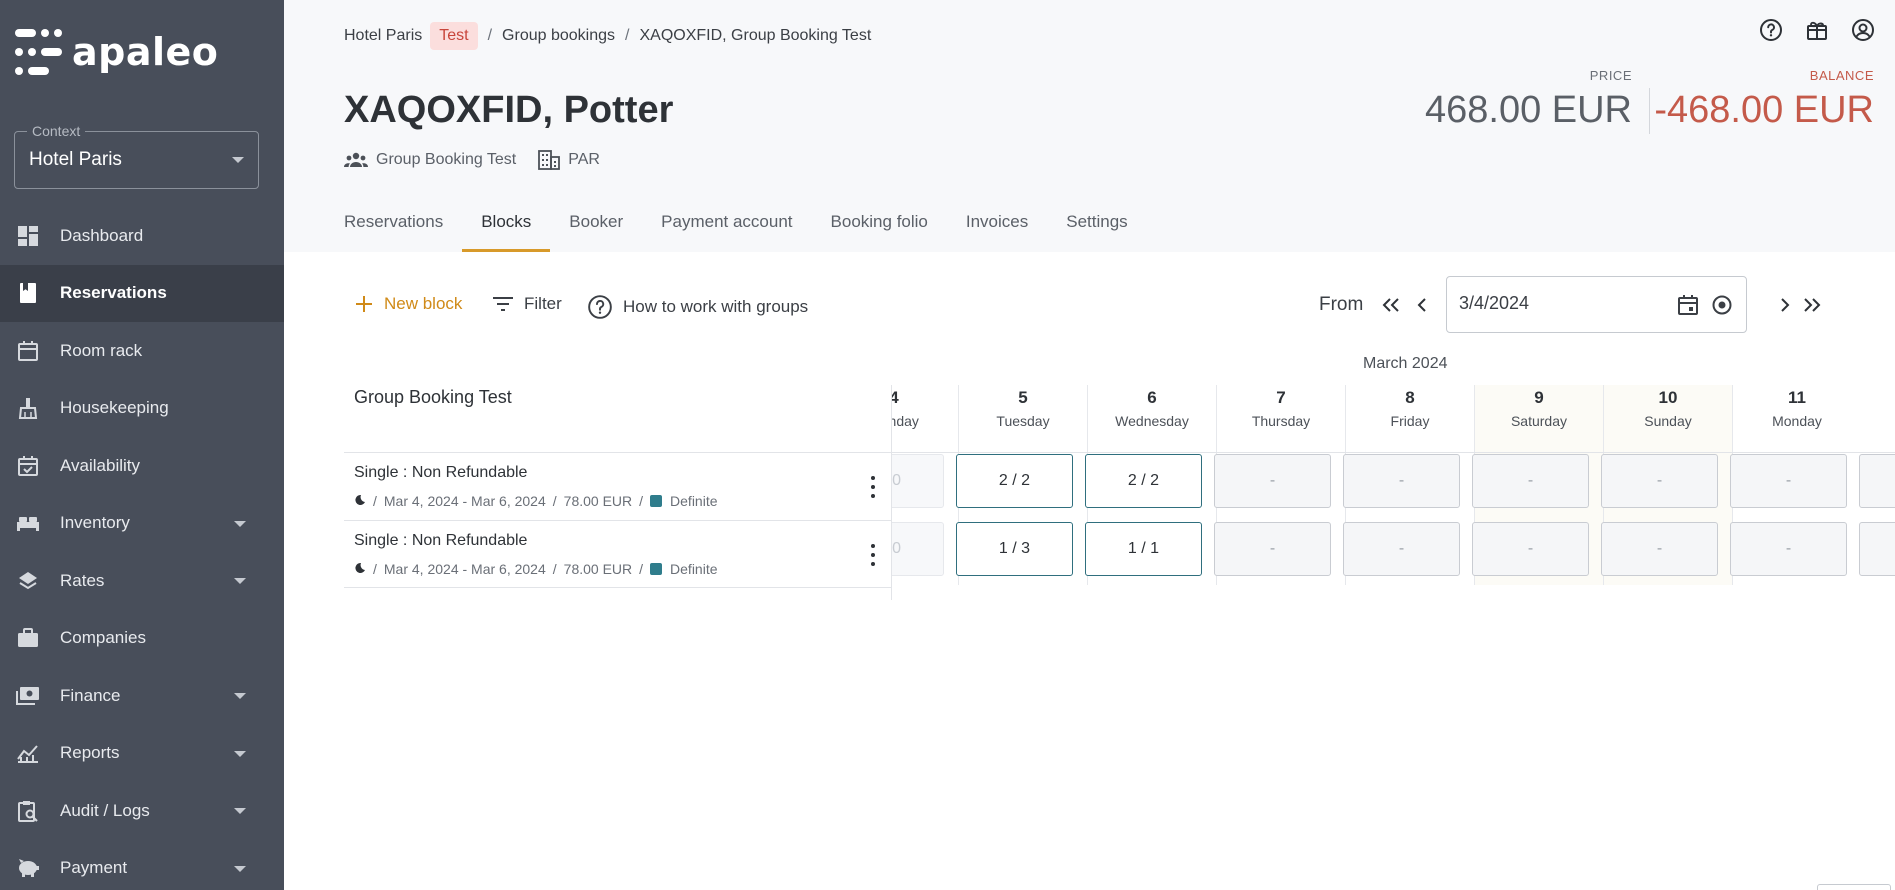 This screenshot has height=890, width=1895. I want to click on block-status: Definite, so click(694, 569).